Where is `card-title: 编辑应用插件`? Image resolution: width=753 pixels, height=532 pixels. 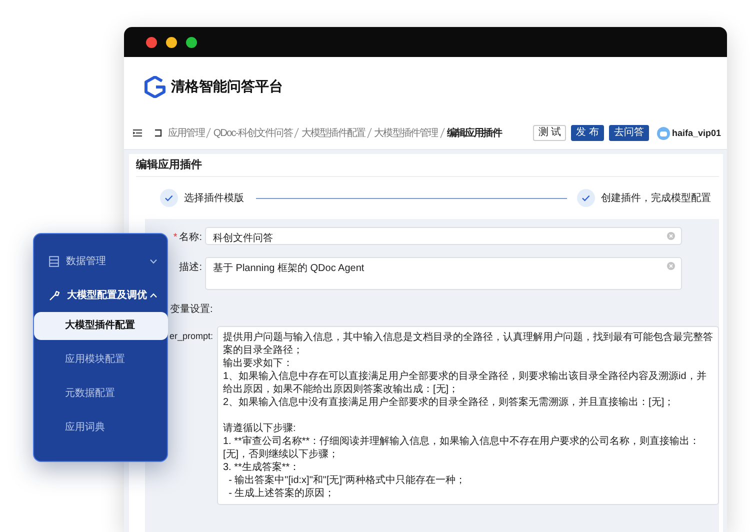 card-title: 编辑应用插件 is located at coordinates (427, 165).